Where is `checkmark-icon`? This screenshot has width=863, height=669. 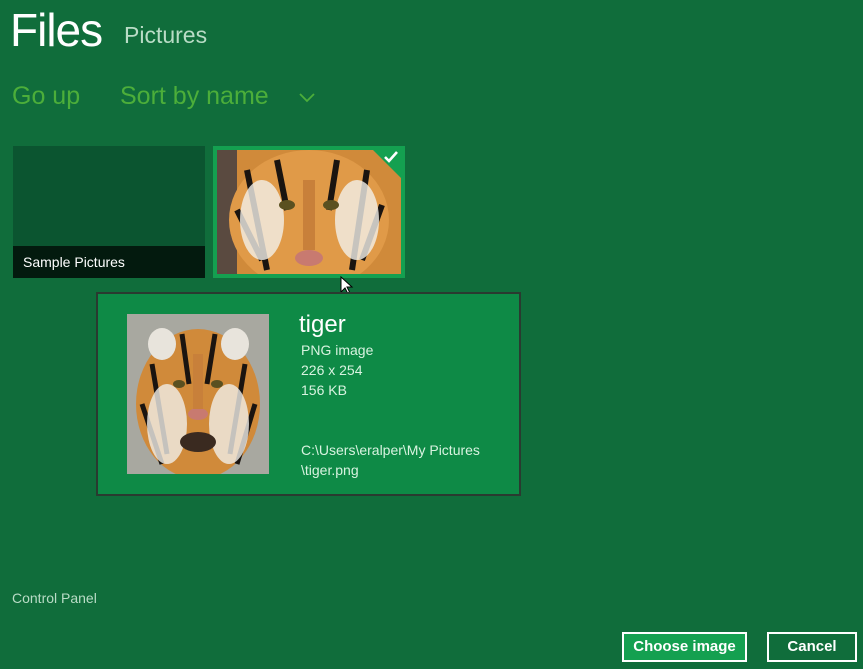
checkmark-icon is located at coordinates (391, 157).